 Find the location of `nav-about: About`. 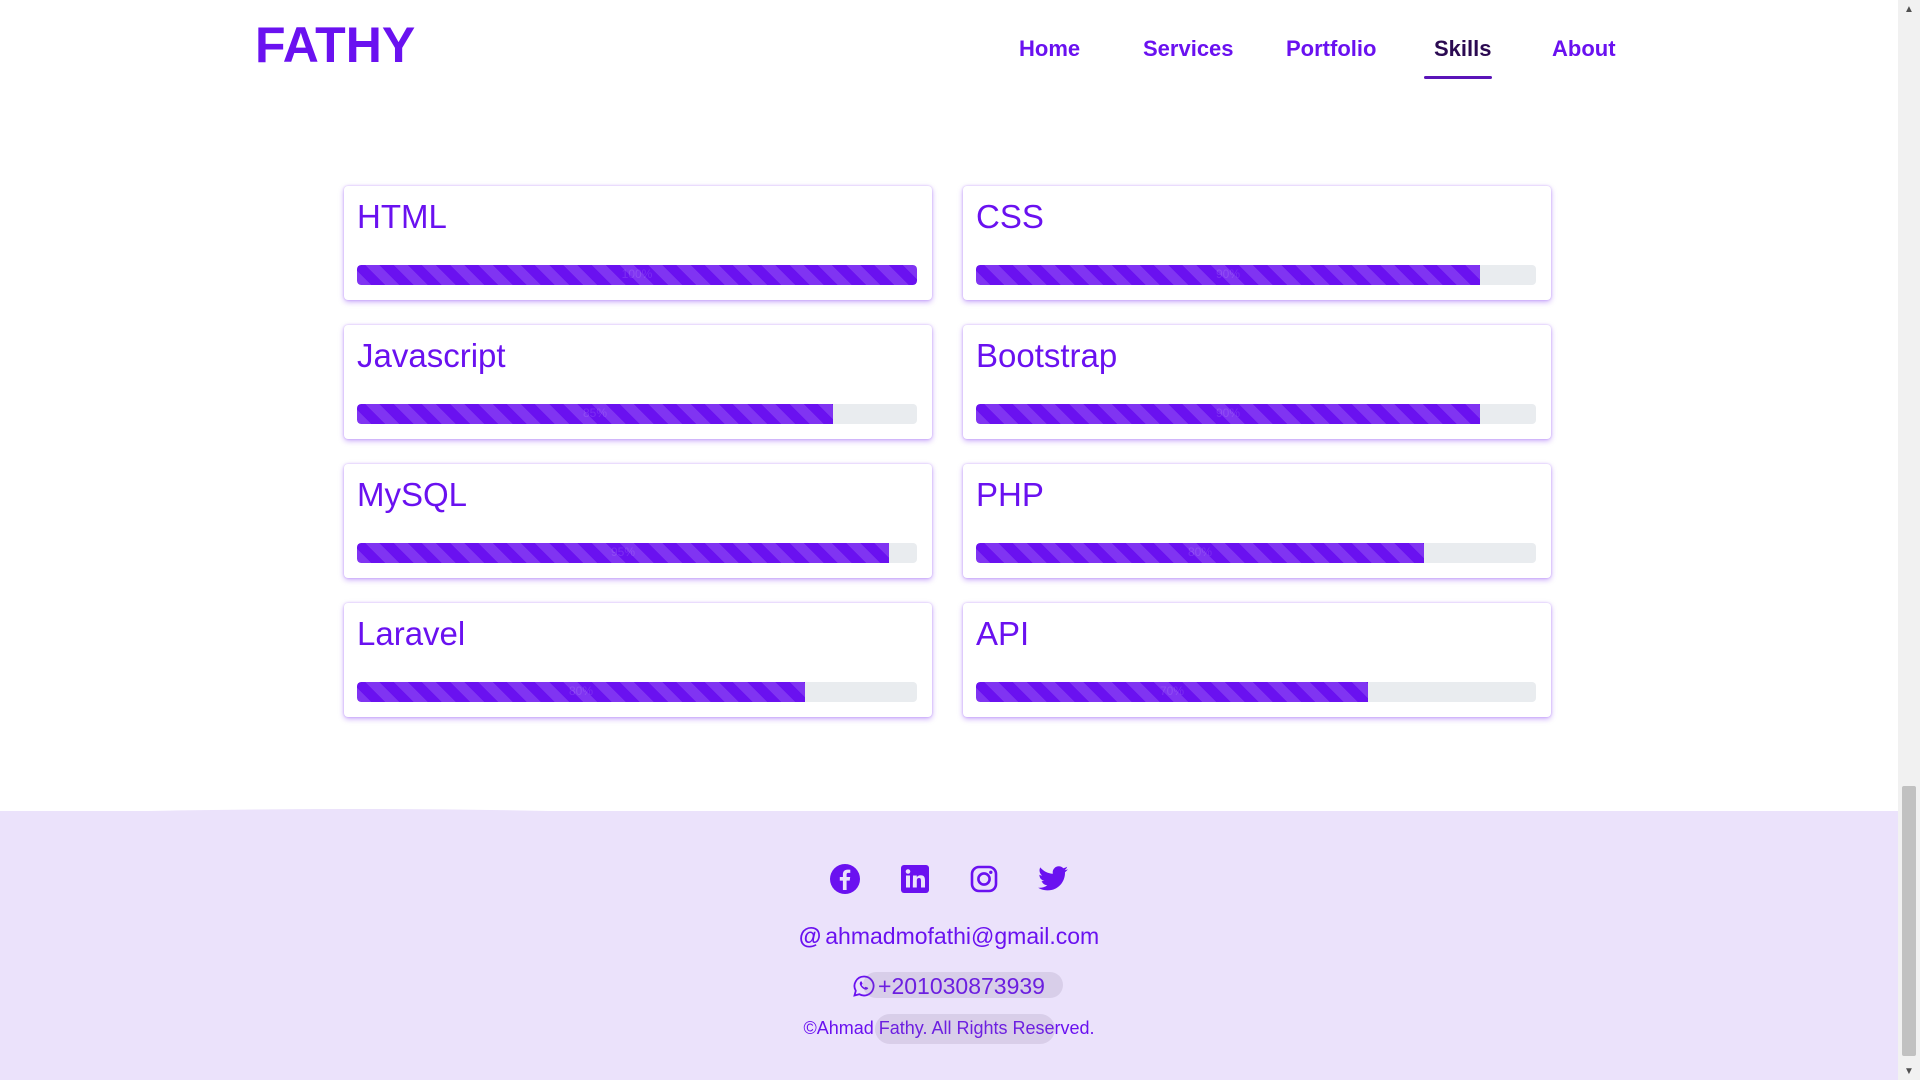

nav-about: About is located at coordinates (1584, 49).